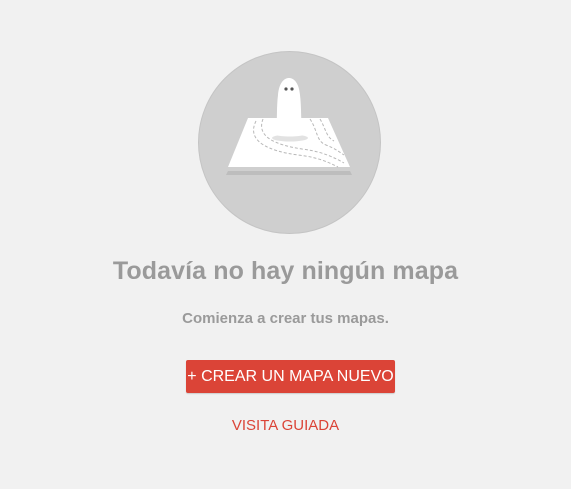 The width and height of the screenshot is (571, 489). What do you see at coordinates (285, 318) in the screenshot?
I see `empty-state-subtext: Comienza a crear tus mapas.` at bounding box center [285, 318].